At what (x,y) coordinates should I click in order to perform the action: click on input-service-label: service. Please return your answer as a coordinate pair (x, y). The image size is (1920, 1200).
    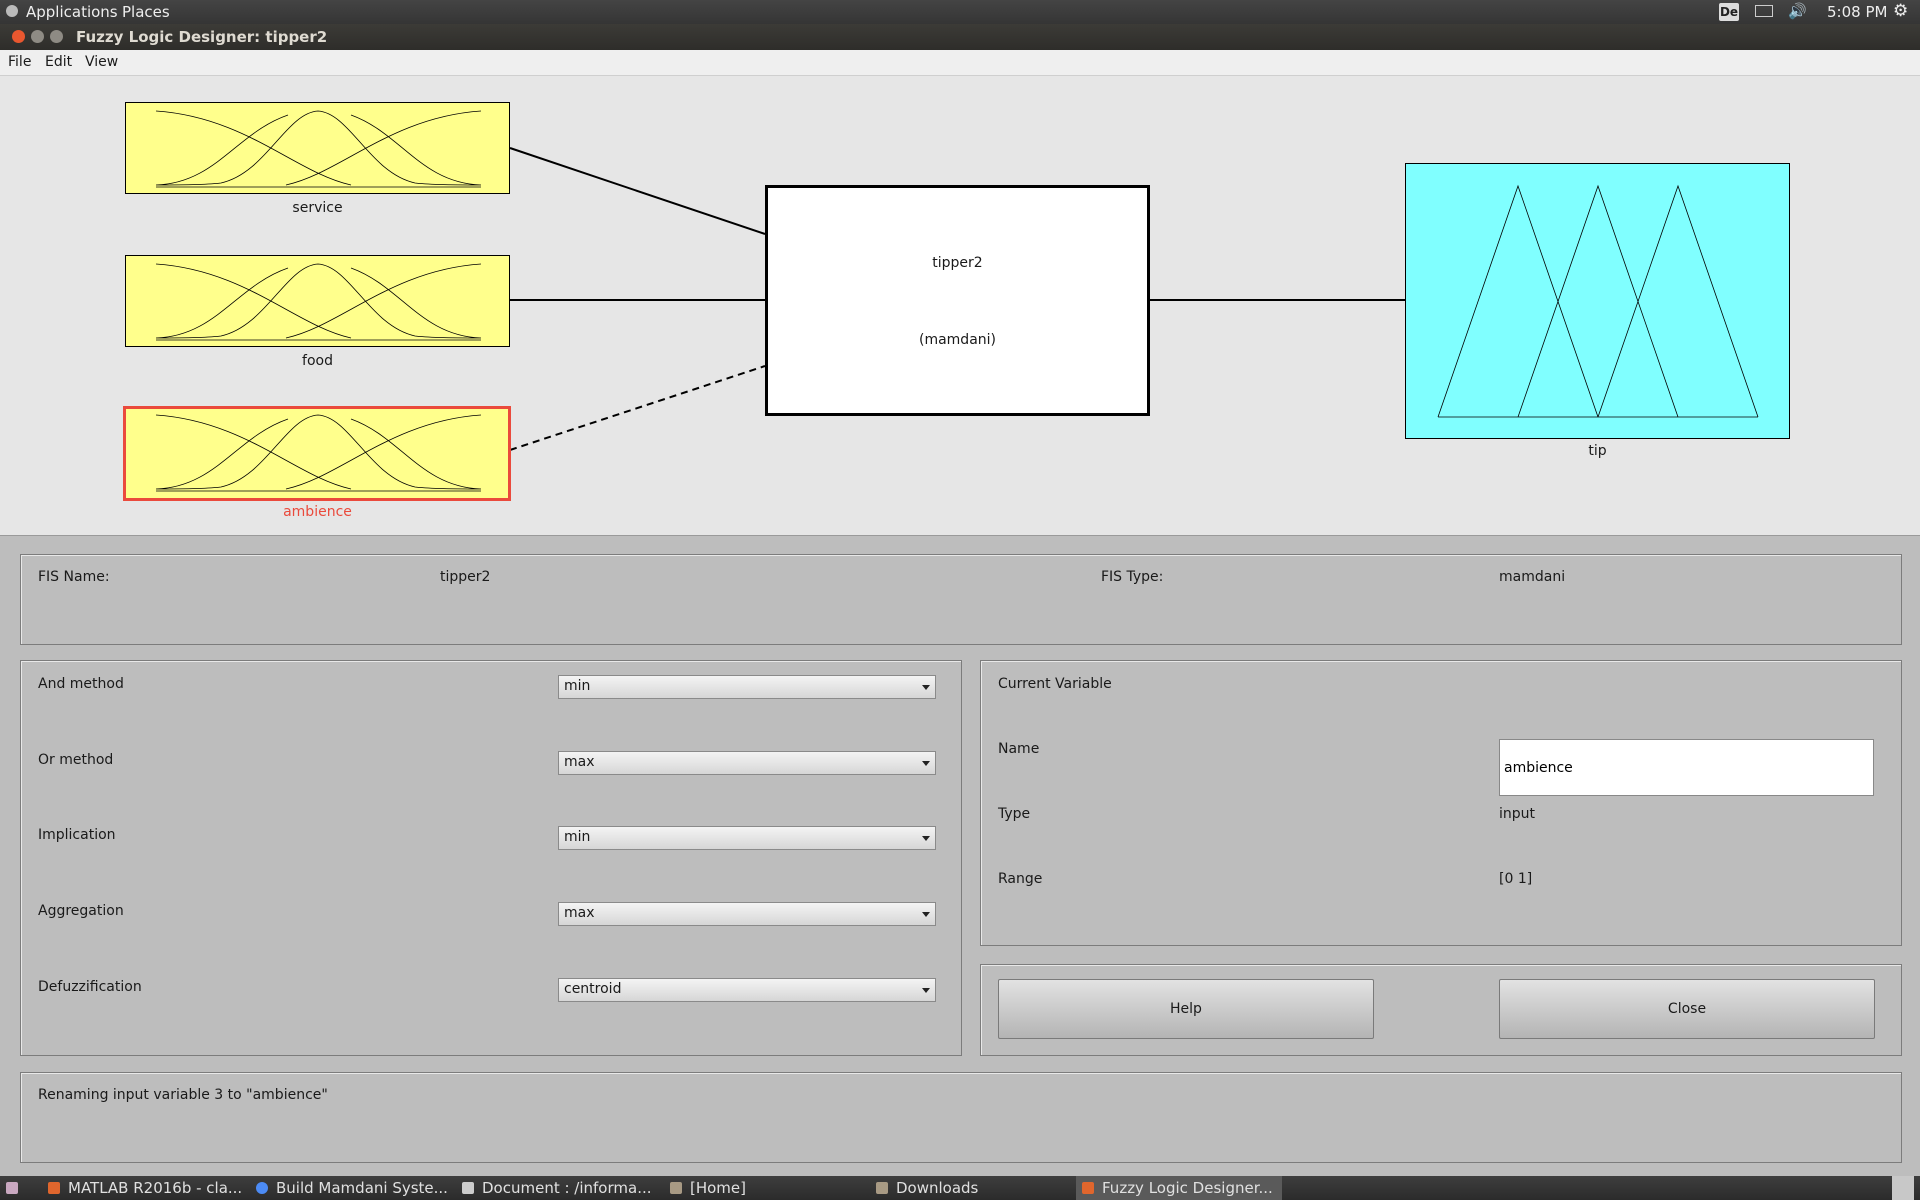
    Looking at the image, I should click on (317, 208).